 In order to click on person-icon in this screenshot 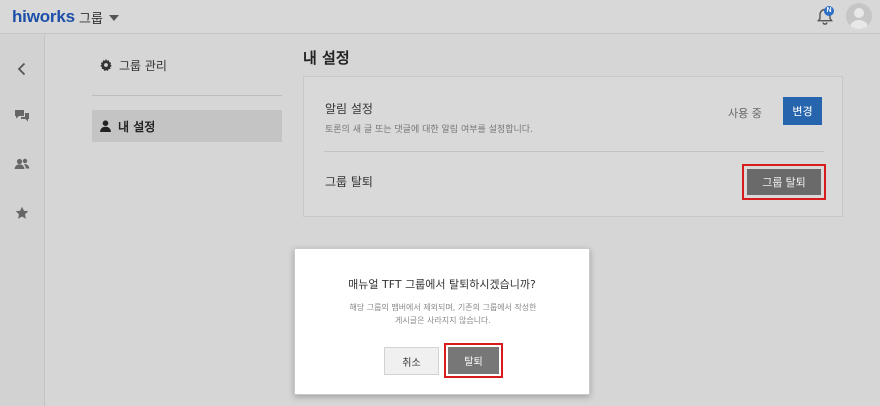, I will do `click(105, 126)`.